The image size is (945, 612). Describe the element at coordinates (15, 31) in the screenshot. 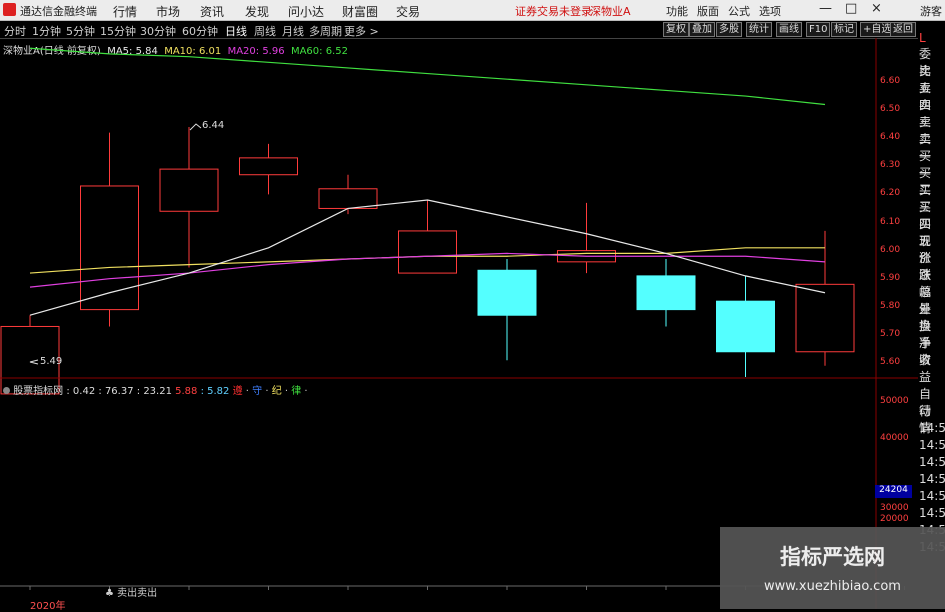

I see `period-fenshi: 分时` at that location.